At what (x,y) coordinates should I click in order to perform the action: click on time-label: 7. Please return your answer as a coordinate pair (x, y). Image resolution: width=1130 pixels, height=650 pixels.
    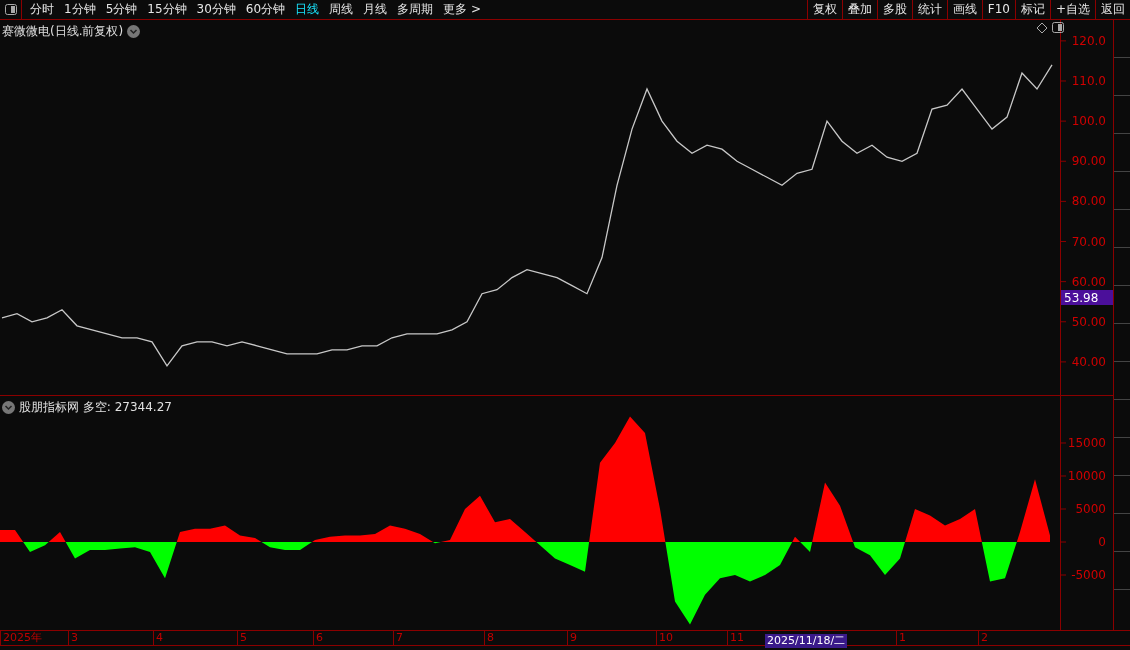
    Looking at the image, I should click on (438, 638).